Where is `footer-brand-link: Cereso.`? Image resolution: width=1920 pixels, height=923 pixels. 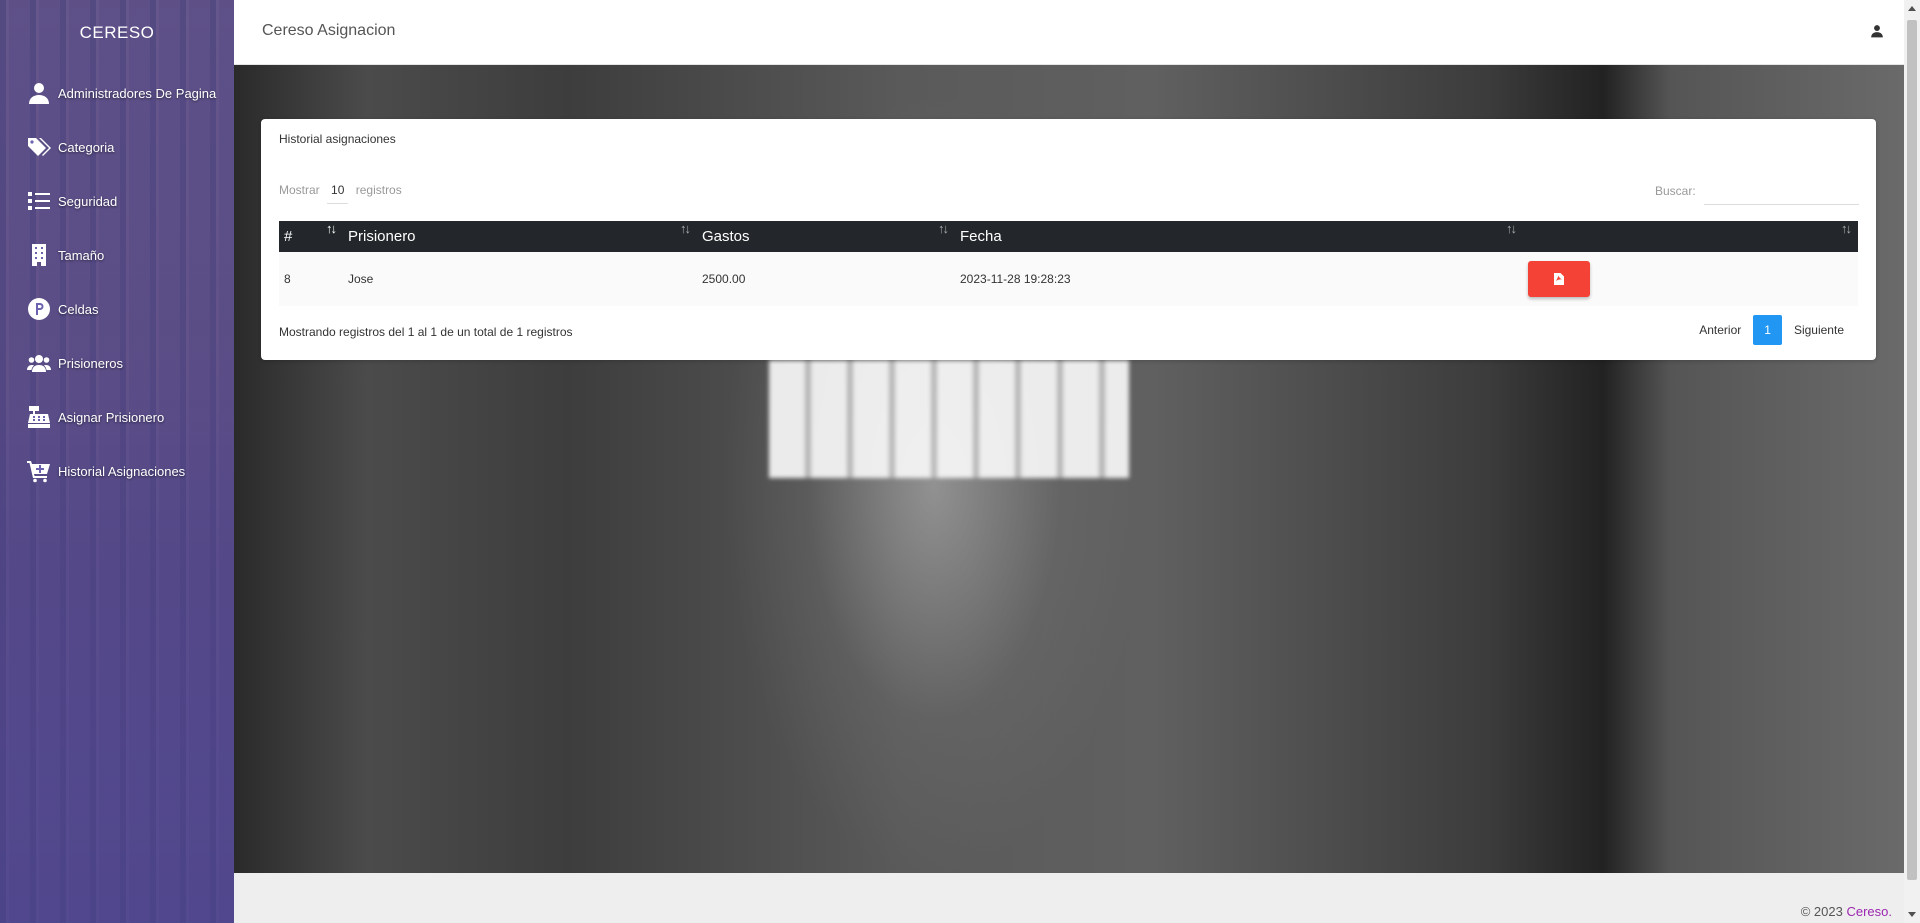
footer-brand-link: Cereso. is located at coordinates (1869, 911).